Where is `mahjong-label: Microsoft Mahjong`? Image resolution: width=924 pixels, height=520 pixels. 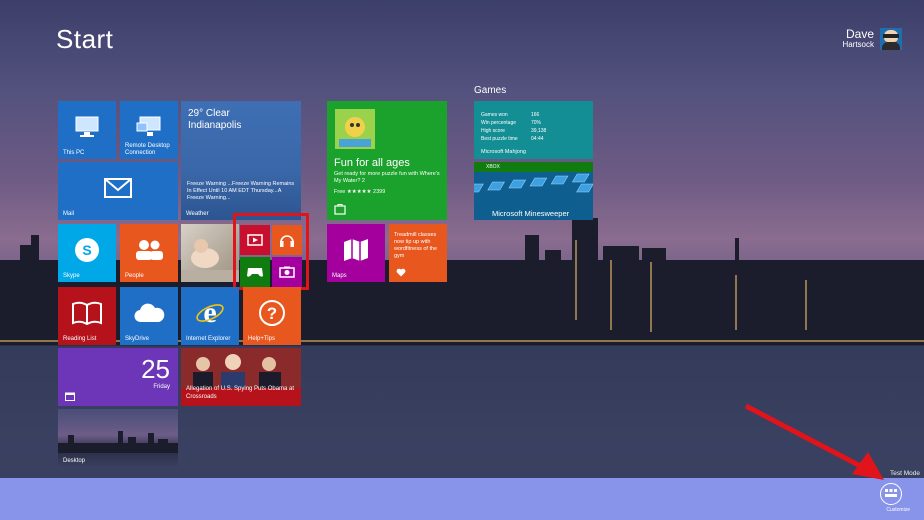
mahjong-label: Microsoft Mahjong is located at coordinates (503, 152).